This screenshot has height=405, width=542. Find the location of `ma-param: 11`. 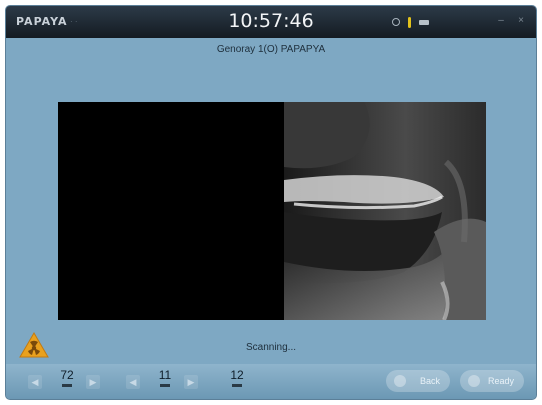

ma-param: 11 is located at coordinates (165, 377).